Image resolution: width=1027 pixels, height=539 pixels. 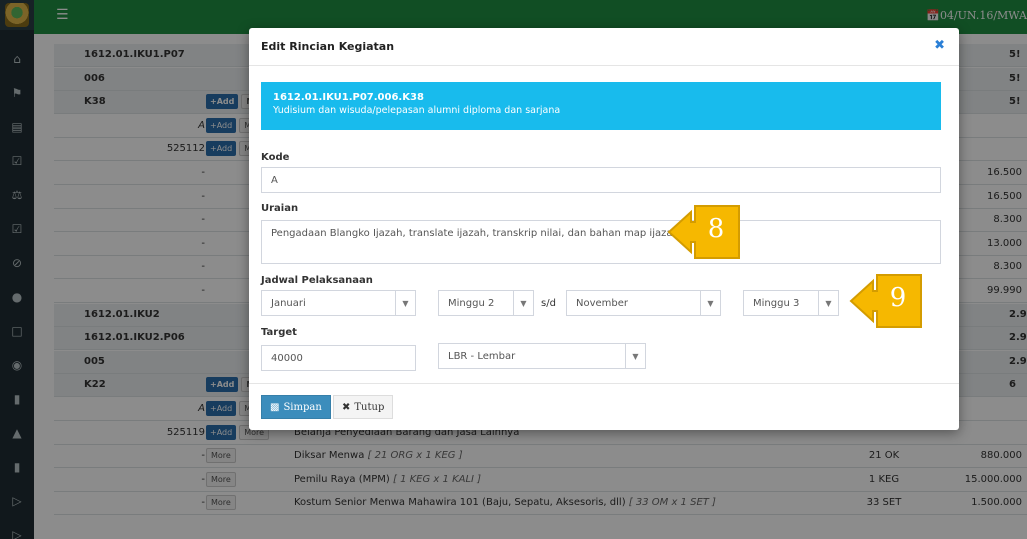 What do you see at coordinates (280, 208) in the screenshot?
I see `uraian-label: Uraian` at bounding box center [280, 208].